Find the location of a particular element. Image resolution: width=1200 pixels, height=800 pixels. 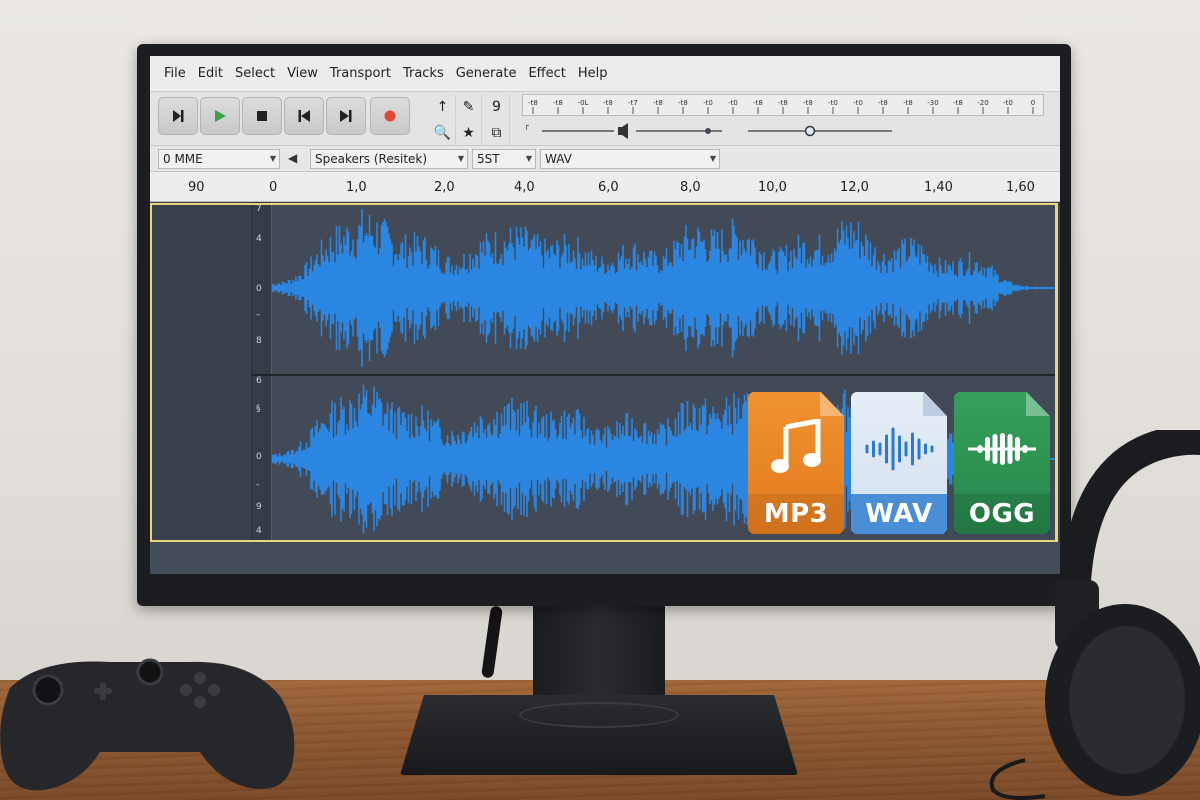

pencil-icon: ✎ is located at coordinates (468, 107).